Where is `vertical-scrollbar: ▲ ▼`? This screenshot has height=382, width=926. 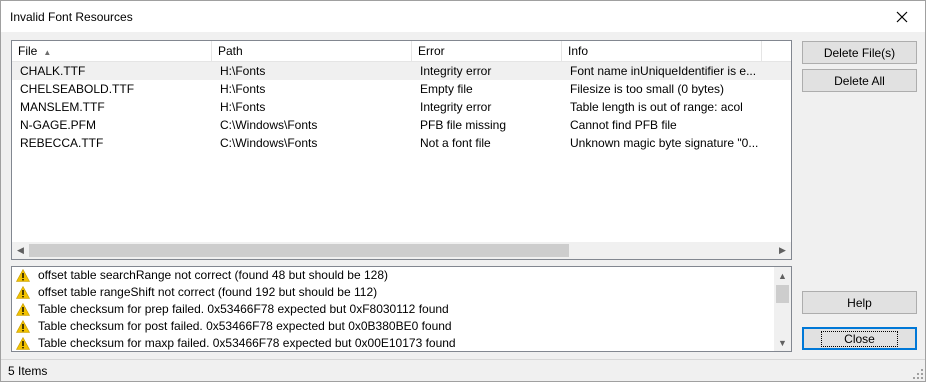 vertical-scrollbar: ▲ ▼ is located at coordinates (782, 309).